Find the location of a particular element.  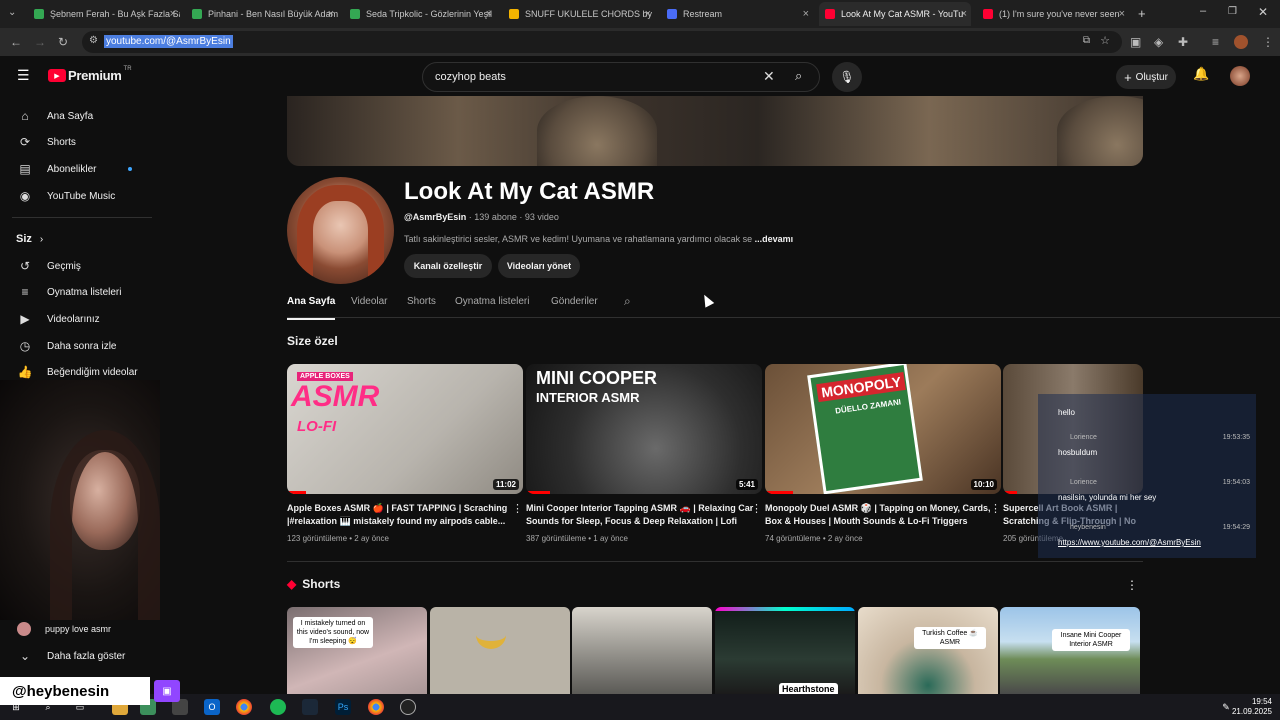

search-box: cozyhop beats ✕ ⌕ is located at coordinates (621, 77).